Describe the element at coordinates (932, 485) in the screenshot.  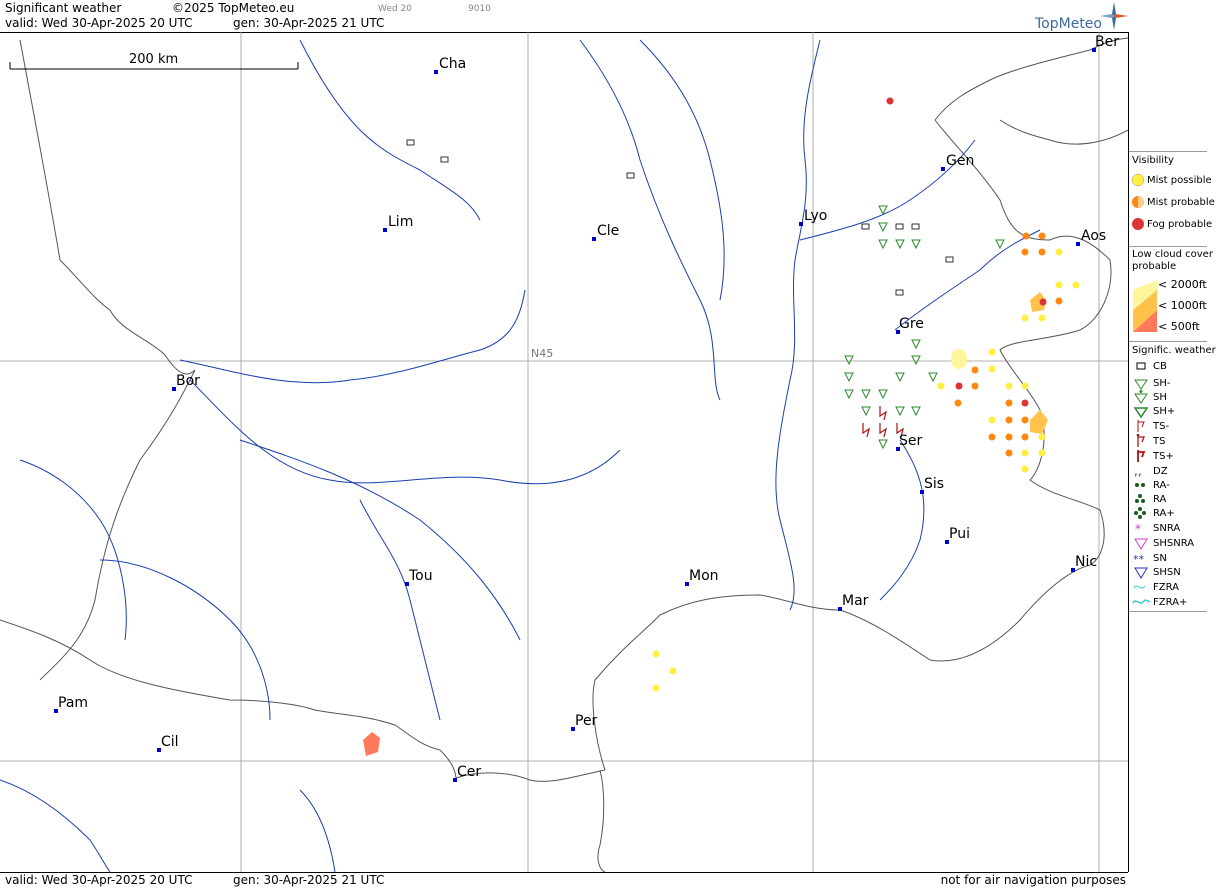
I see `city-marker: Sis` at that location.